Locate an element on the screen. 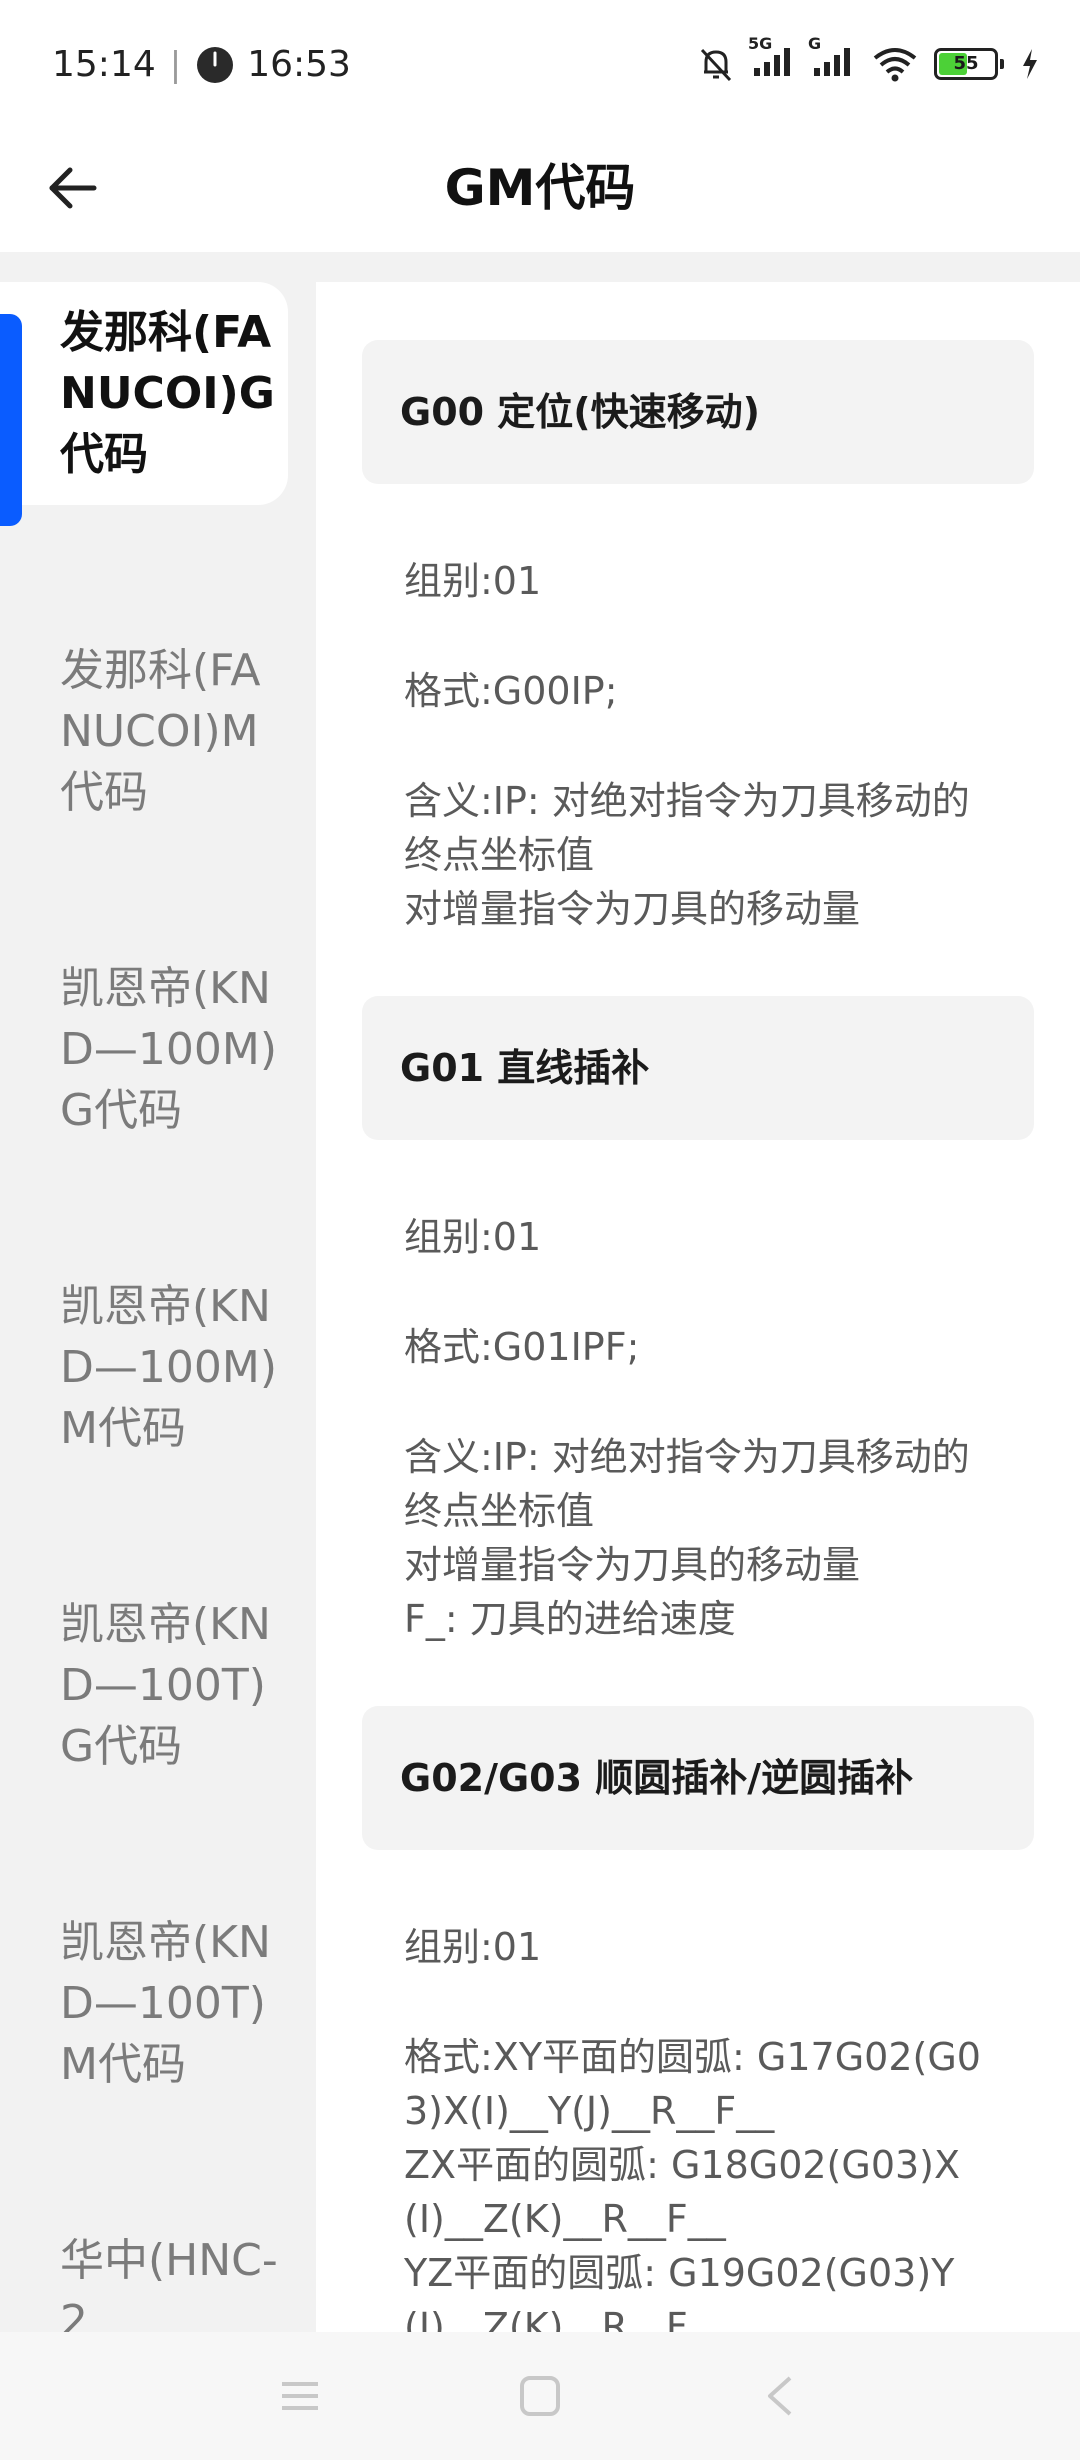  format-text: YZ平面的圆弧: G19G02(G03)Y(J)__Z(K)__R__F__ is located at coordinates (679, 2291).